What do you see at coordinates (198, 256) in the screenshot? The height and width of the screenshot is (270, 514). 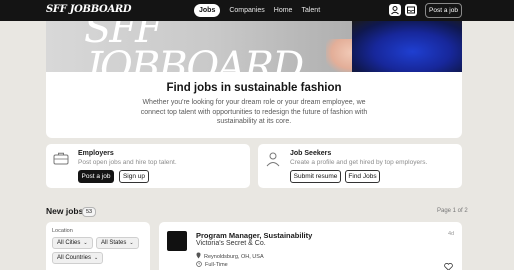 I see `location-pin-icon` at bounding box center [198, 256].